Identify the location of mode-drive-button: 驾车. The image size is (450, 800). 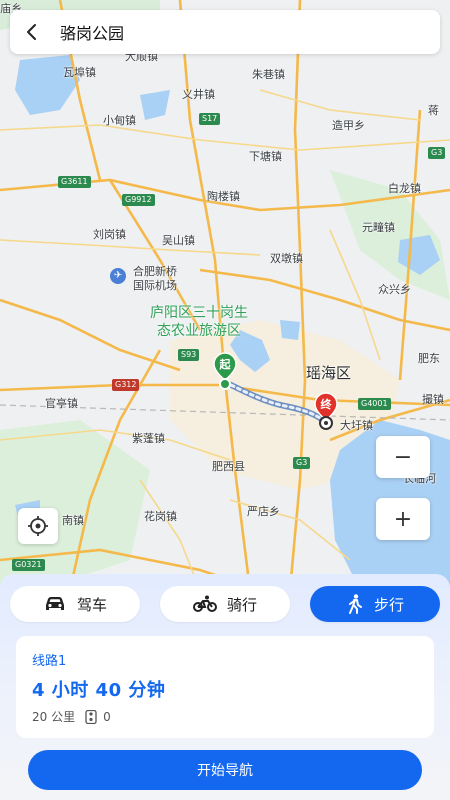
(75, 604).